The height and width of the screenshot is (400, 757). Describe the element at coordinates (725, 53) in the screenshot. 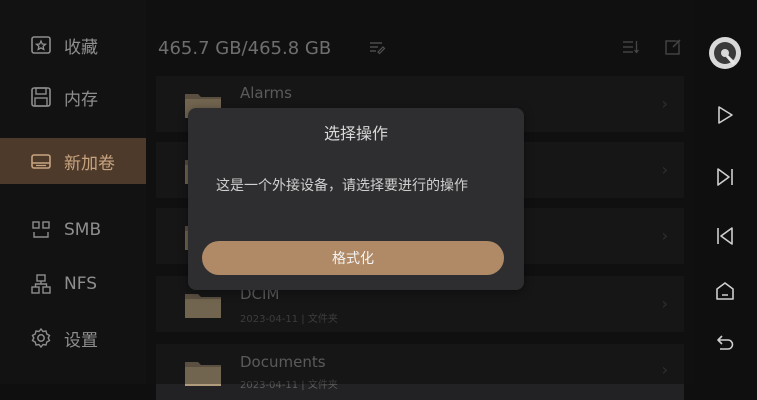

I see `disc-icon` at that location.